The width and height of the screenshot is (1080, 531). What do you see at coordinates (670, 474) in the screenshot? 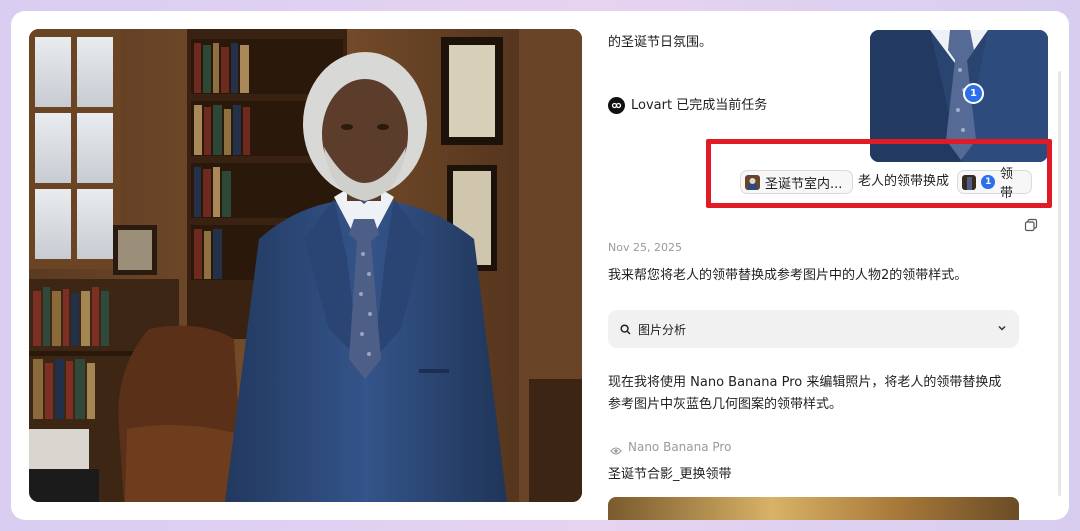
I see `result-title: 圣诞节合影_更换领带` at bounding box center [670, 474].